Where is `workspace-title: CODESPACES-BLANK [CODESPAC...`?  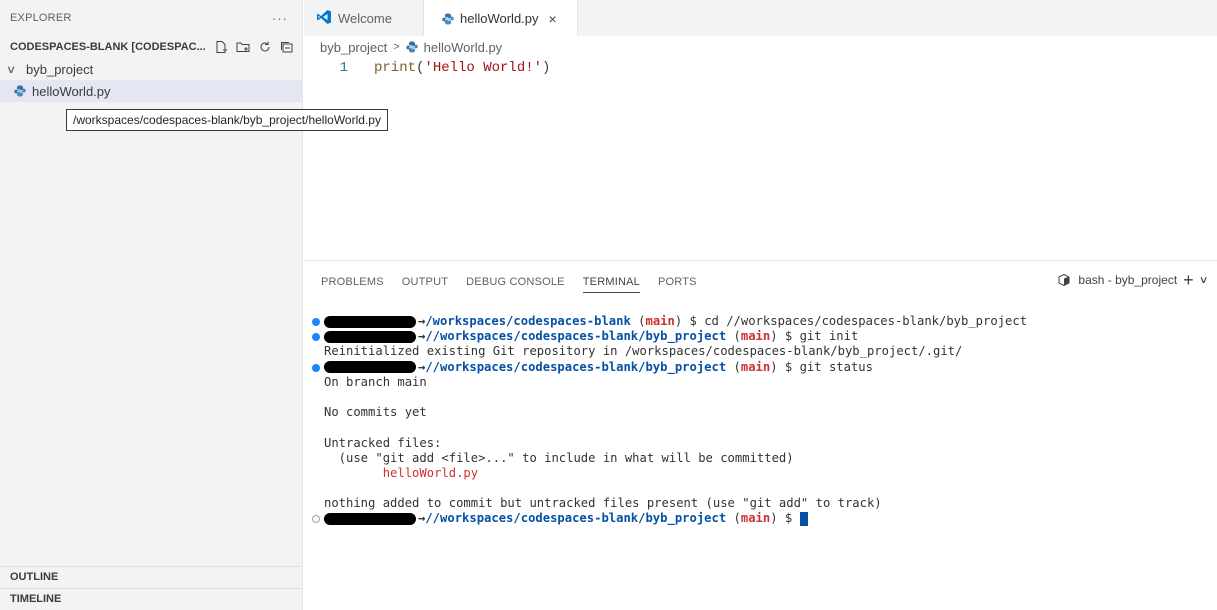
workspace-title: CODESPACES-BLANK [CODESPAC... is located at coordinates (108, 47).